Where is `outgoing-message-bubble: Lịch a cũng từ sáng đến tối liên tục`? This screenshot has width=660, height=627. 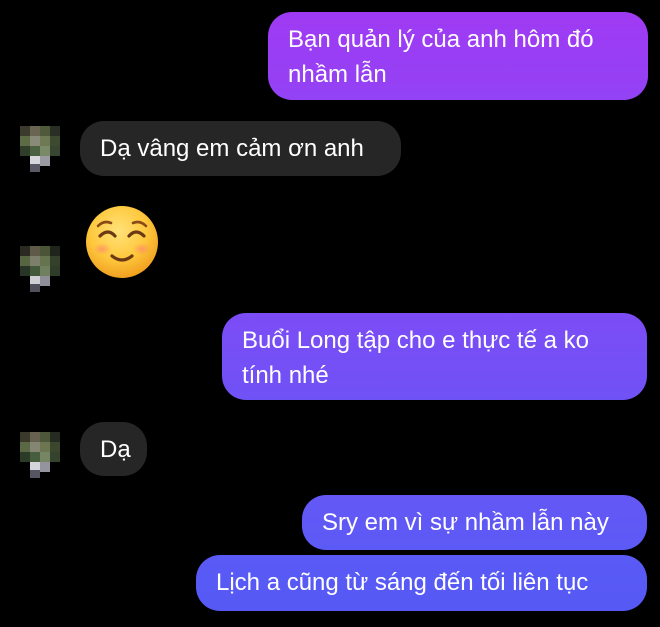
outgoing-message-bubble: Lịch a cũng từ sáng đến tối liên tục is located at coordinates (421, 583).